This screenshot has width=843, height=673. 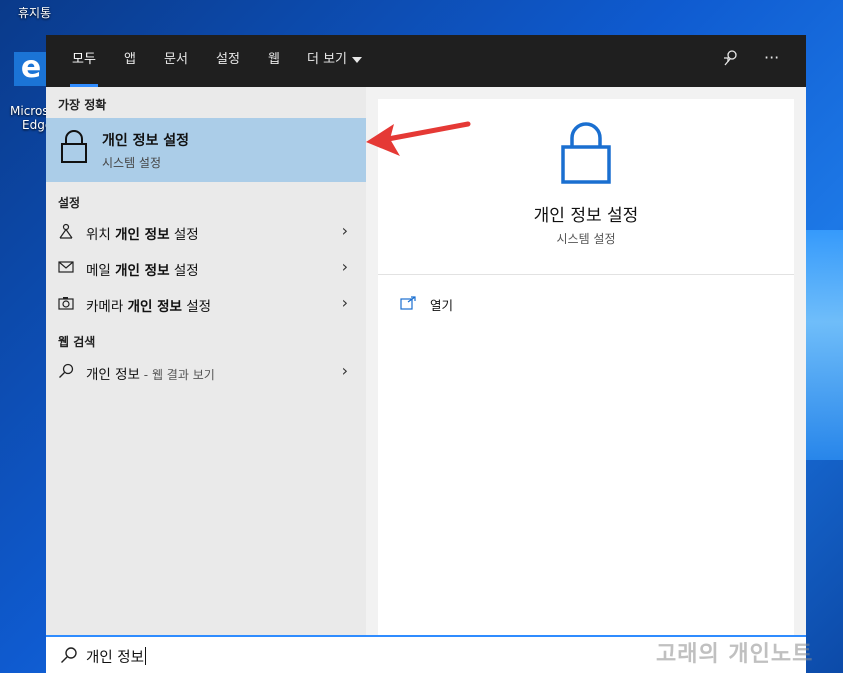 I want to click on camera-icon, so click(x=66, y=303).